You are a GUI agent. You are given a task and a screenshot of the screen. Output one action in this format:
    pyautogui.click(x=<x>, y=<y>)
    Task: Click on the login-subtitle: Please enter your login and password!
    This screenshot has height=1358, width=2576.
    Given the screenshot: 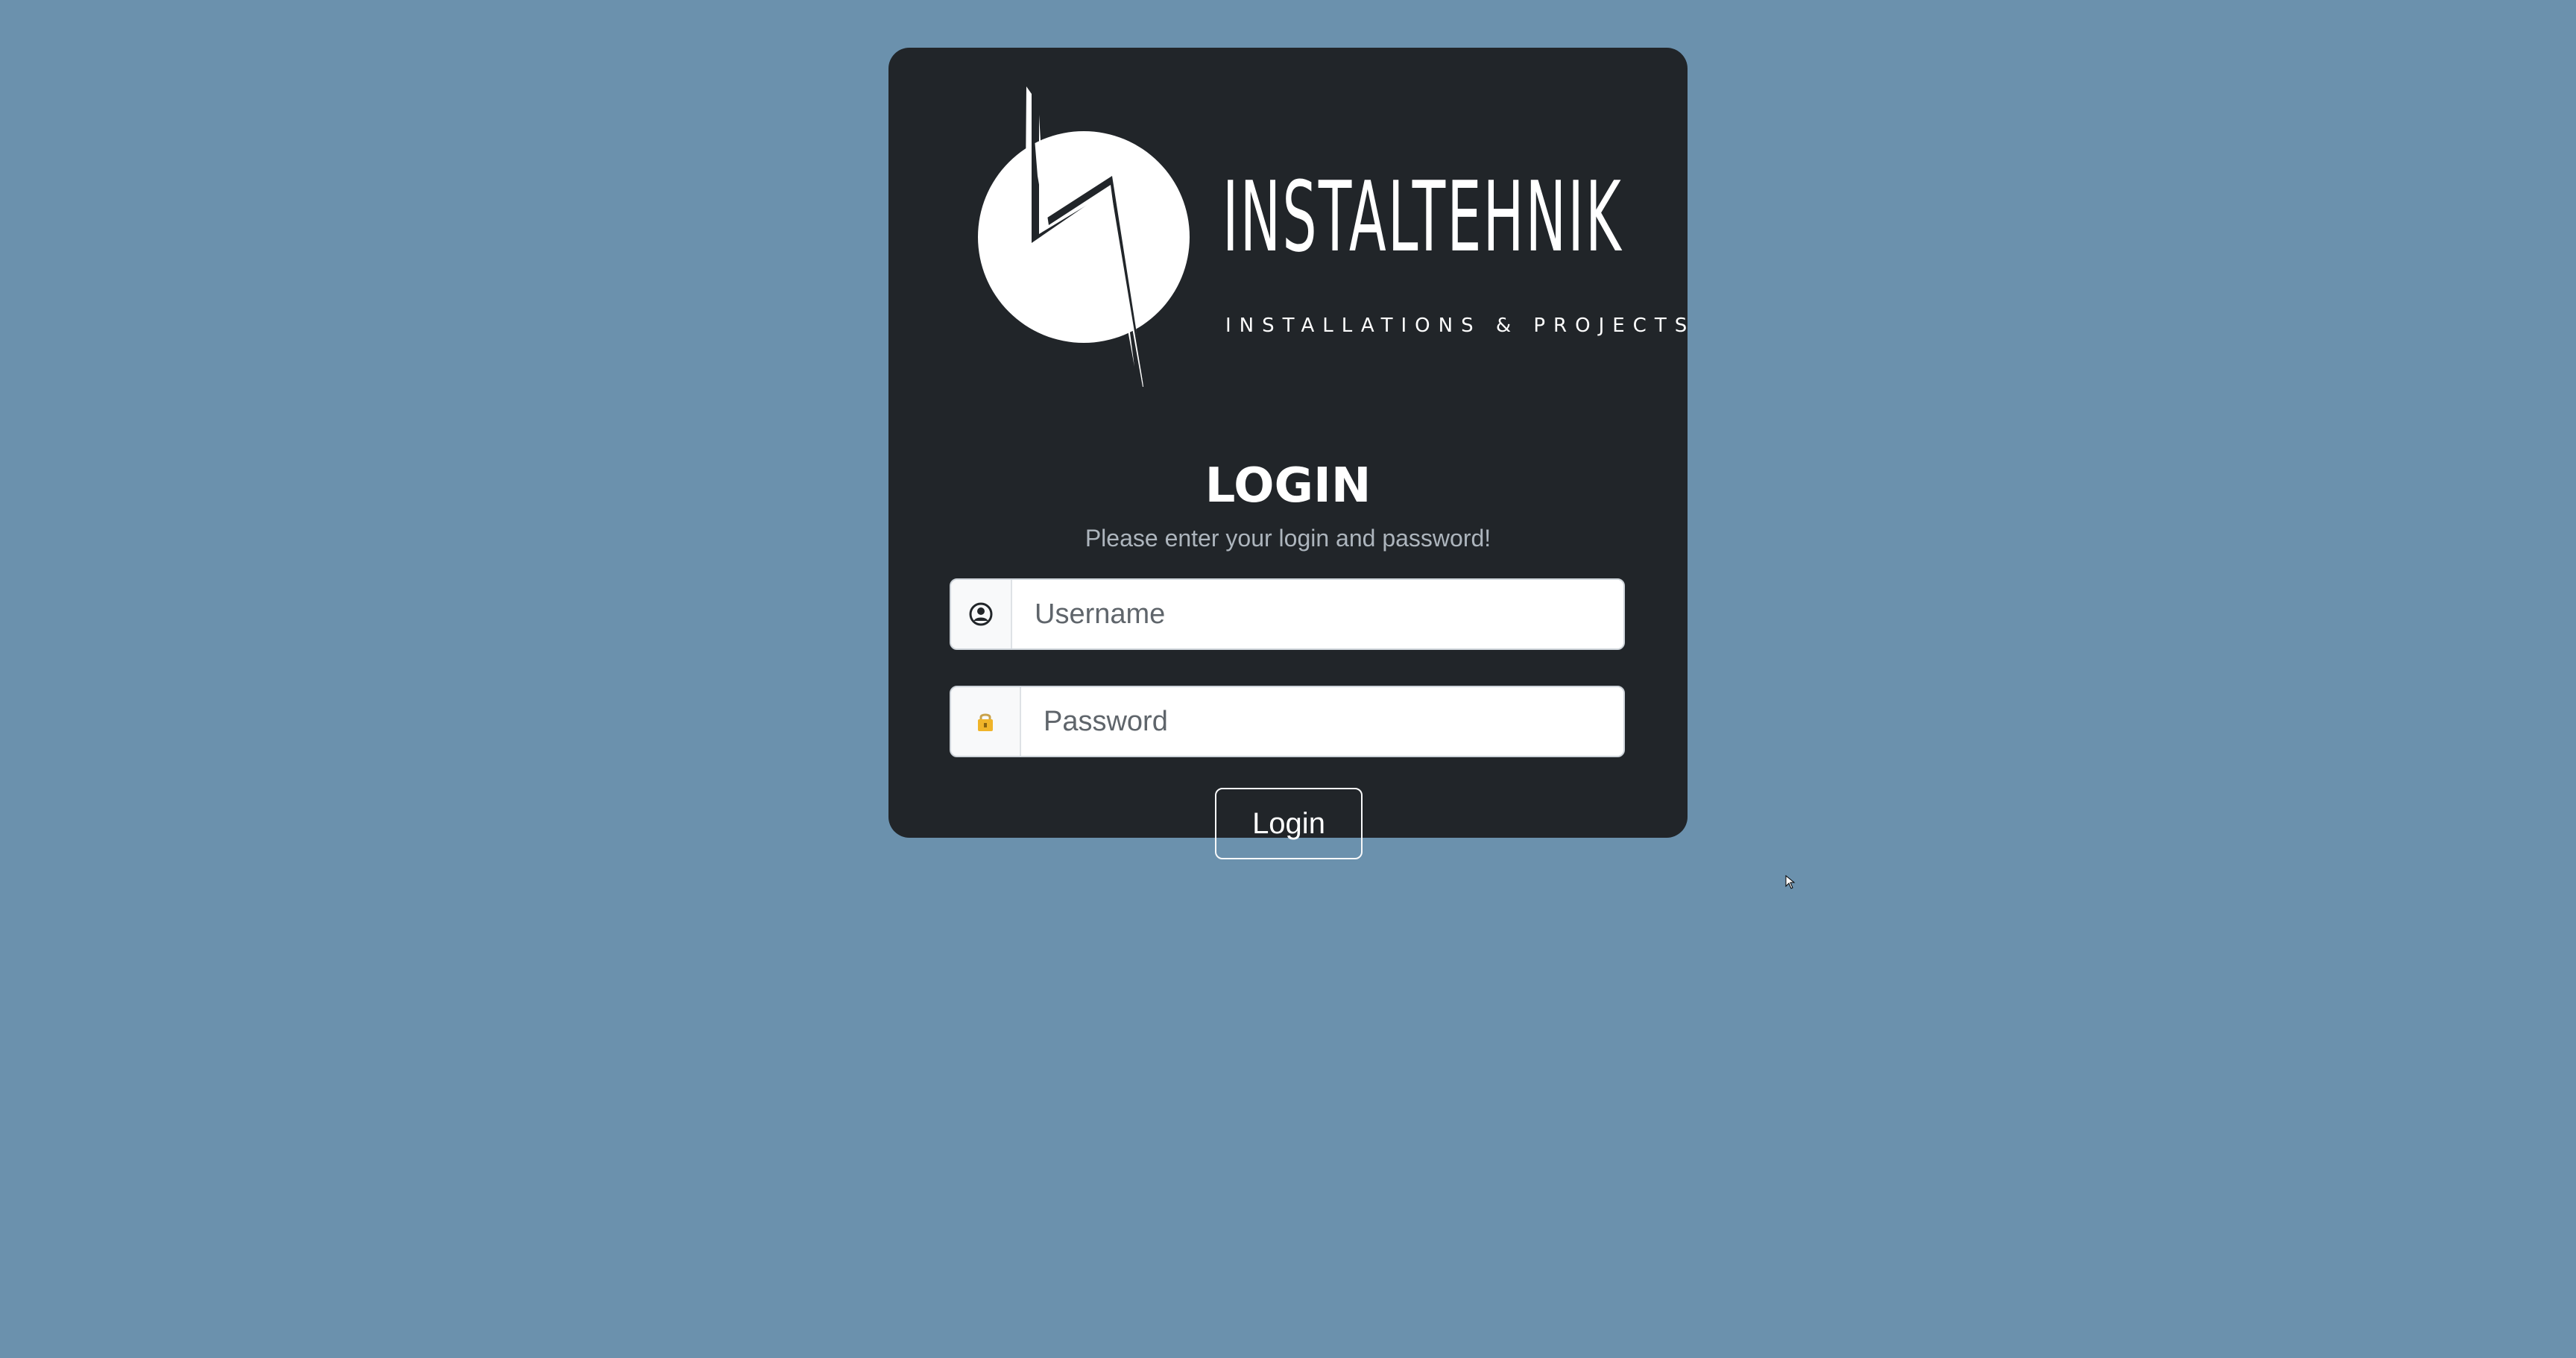 What is the action you would take?
    pyautogui.click(x=1288, y=538)
    